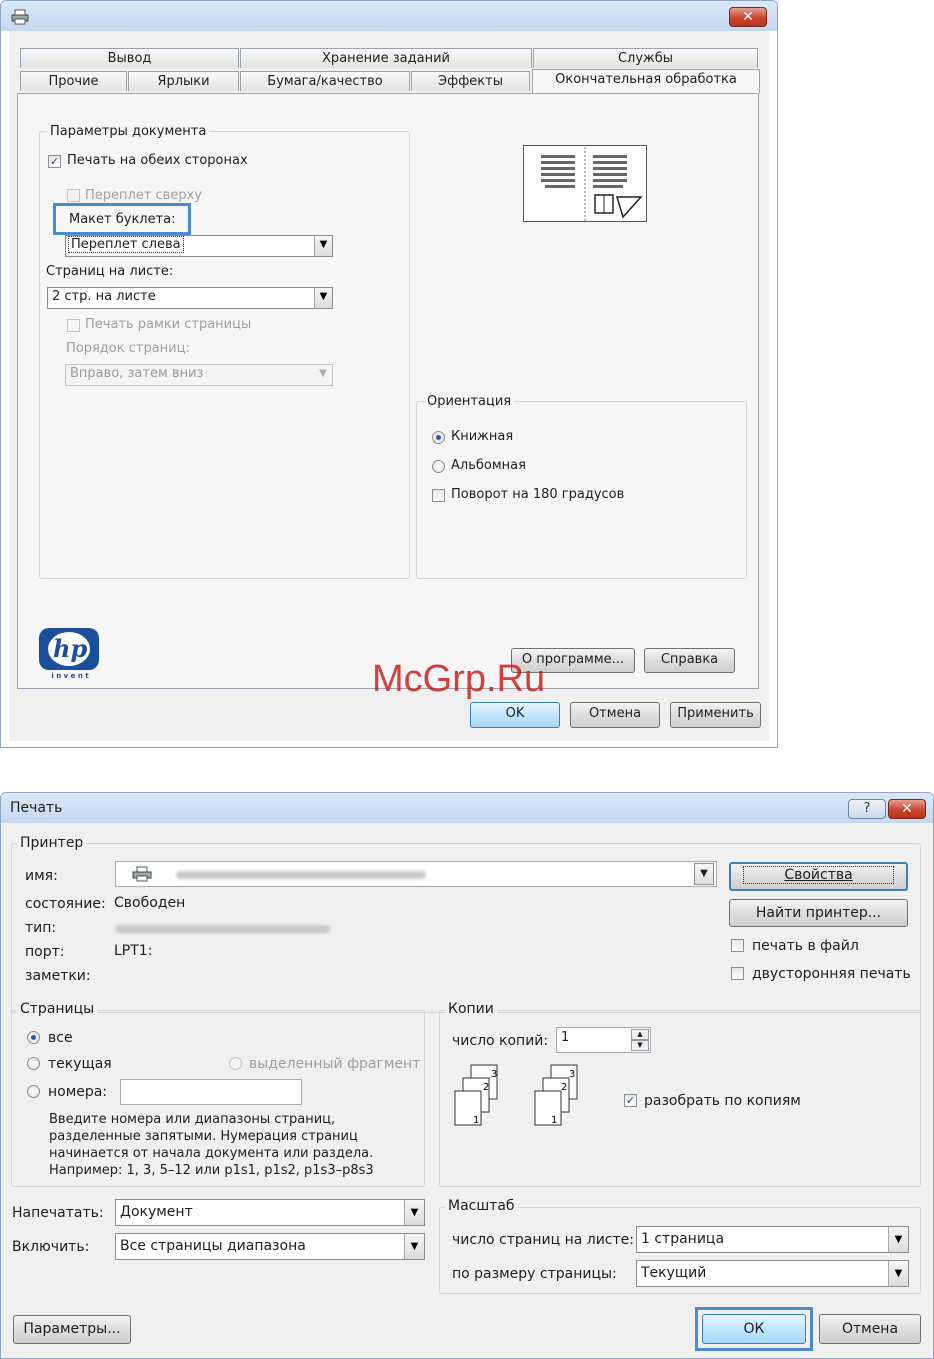 This screenshot has width=934, height=1359. I want to click on pages-group-label: Страницы, so click(57, 1009).